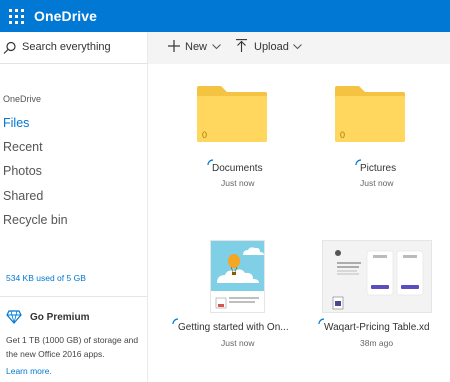  Describe the element at coordinates (23, 147) in the screenshot. I see `sidebar-item-recent: Recent` at that location.